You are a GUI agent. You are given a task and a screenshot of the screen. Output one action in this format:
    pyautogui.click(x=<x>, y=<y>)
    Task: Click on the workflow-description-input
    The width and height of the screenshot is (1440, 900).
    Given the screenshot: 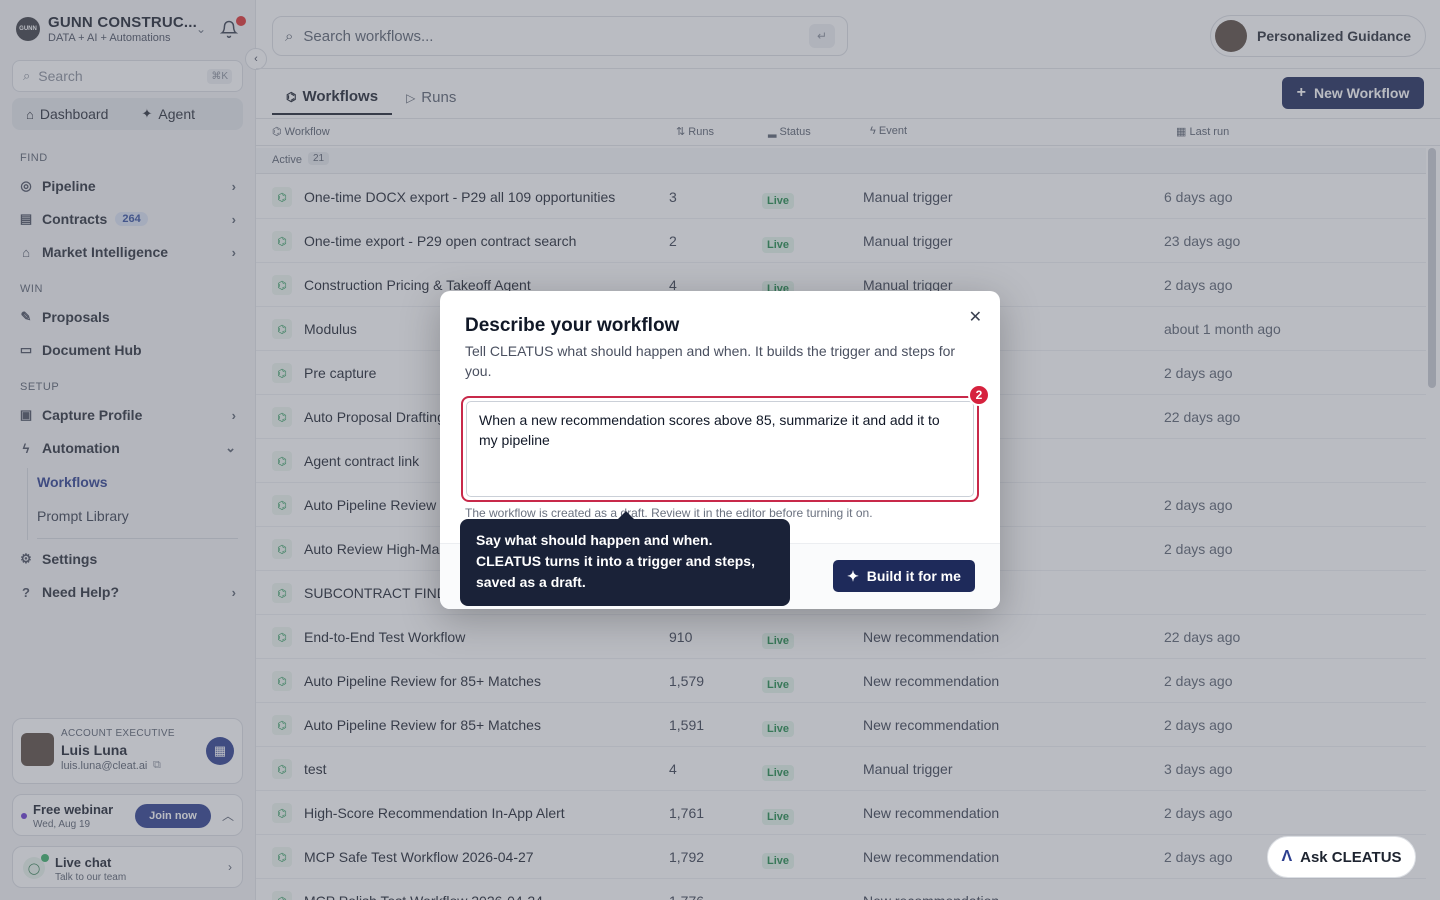 What is the action you would take?
    pyautogui.click(x=720, y=449)
    